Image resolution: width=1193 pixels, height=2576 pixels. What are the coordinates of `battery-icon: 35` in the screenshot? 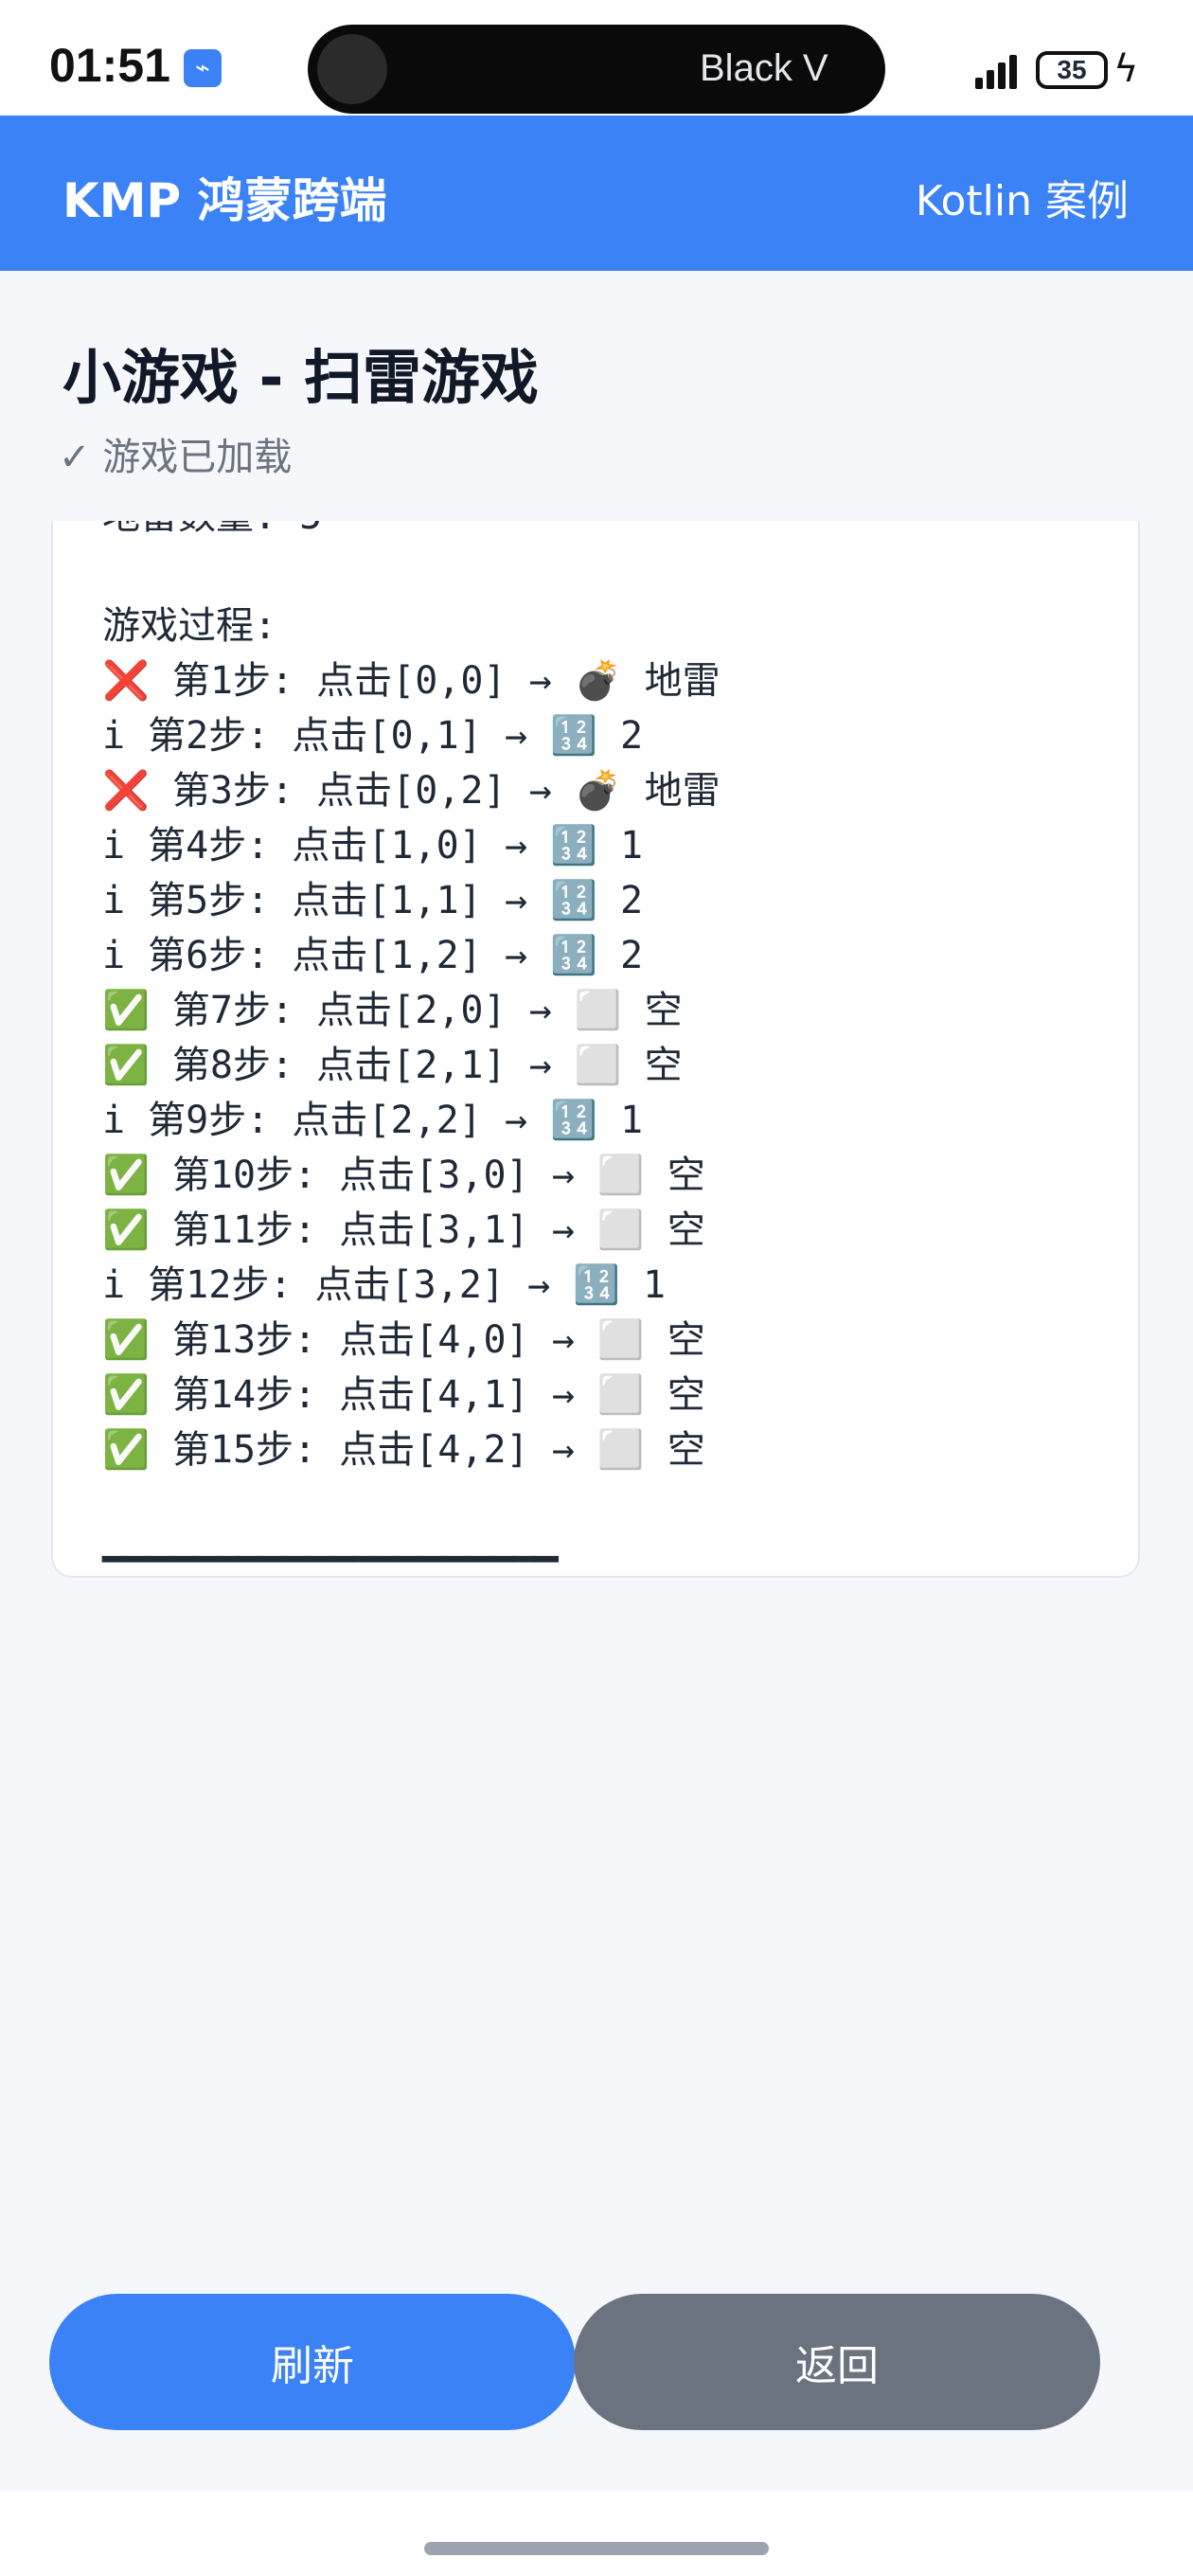 It's located at (1072, 70).